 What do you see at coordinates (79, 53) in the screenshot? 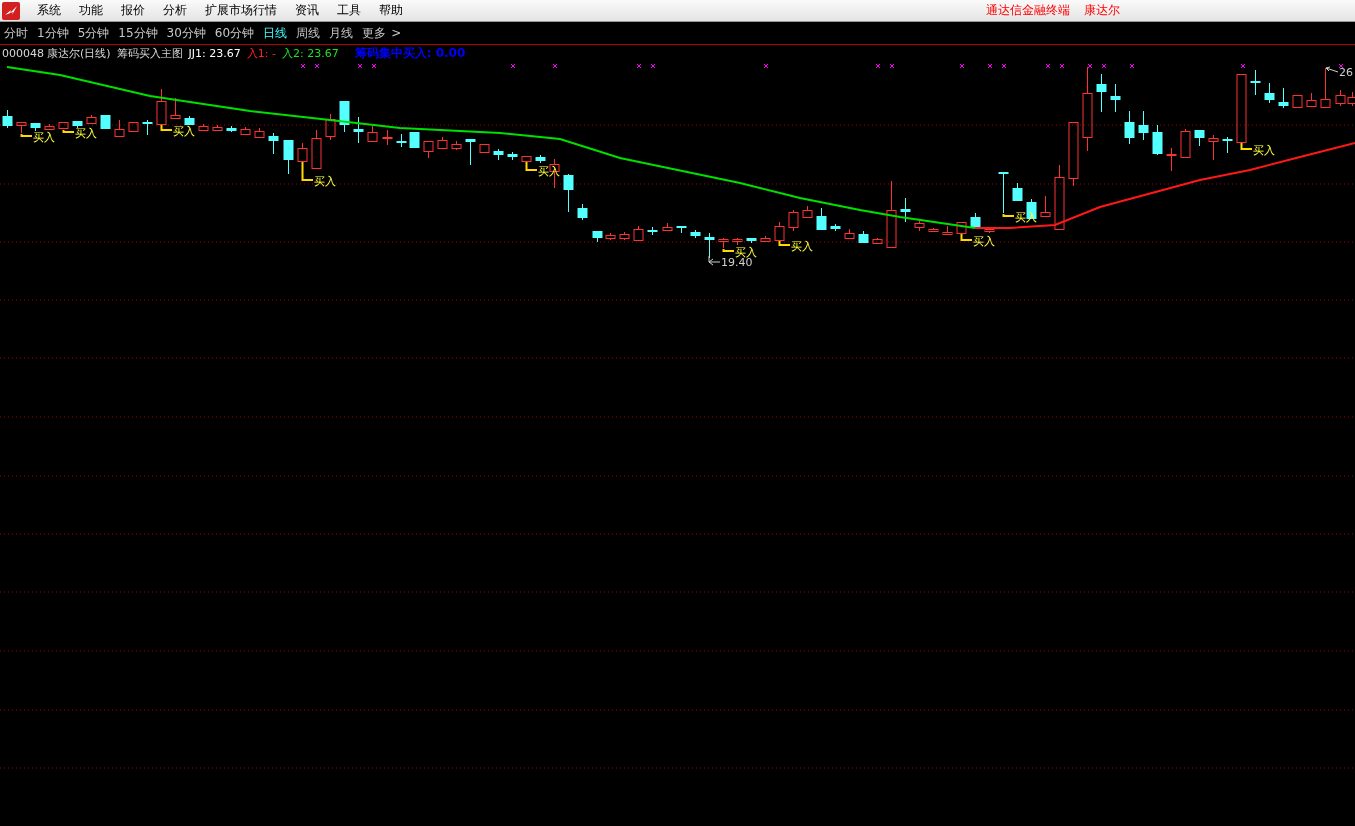
I see `stock-name: 康达尔(日线)` at bounding box center [79, 53].